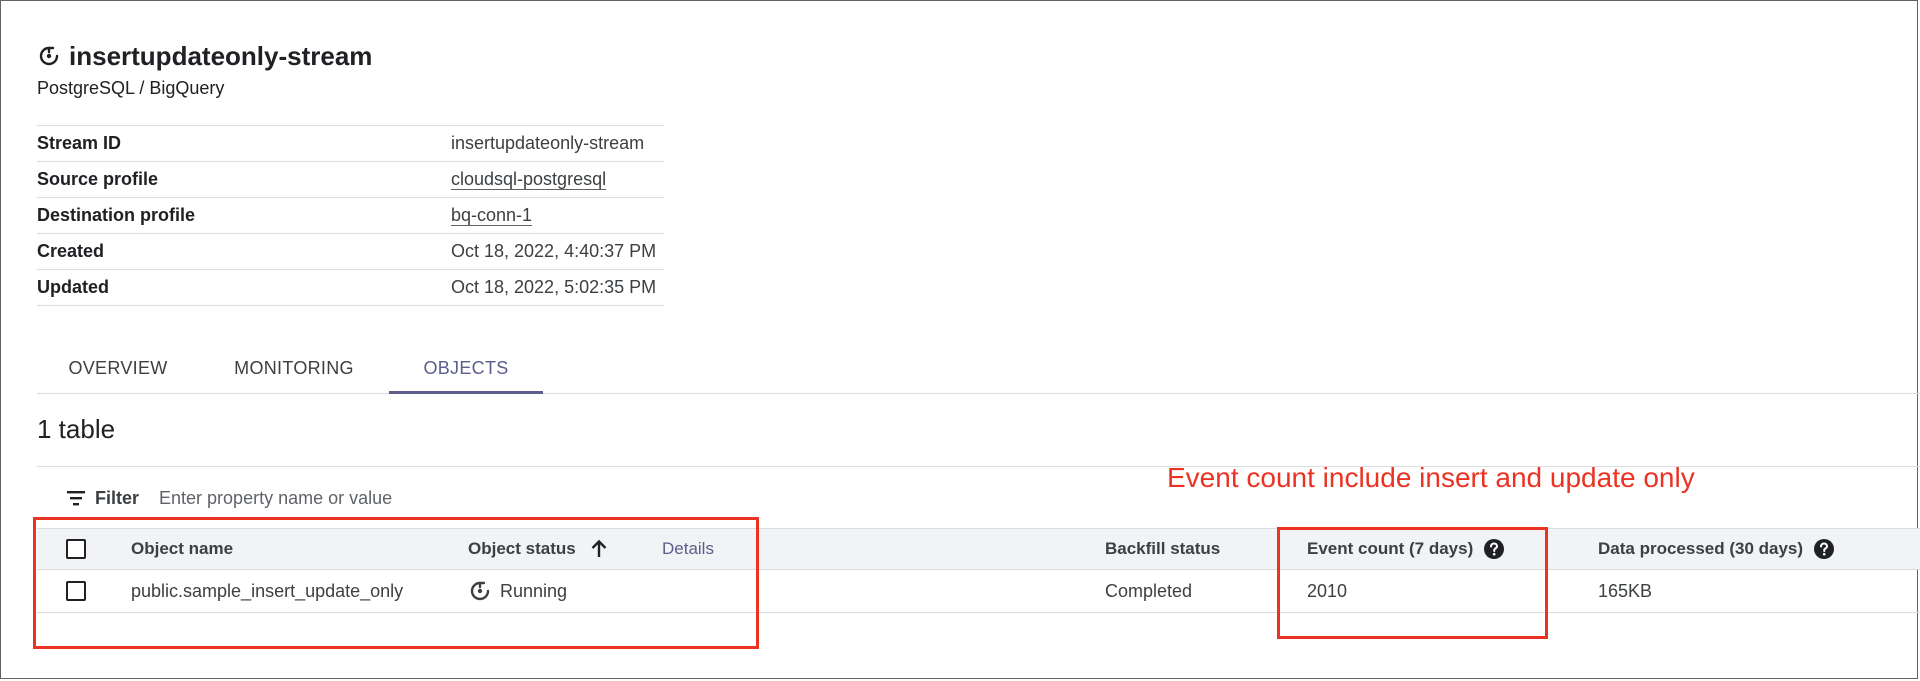 This screenshot has height=681, width=1920. I want to click on column-data-processed: Data processed (30 days), so click(1716, 549).